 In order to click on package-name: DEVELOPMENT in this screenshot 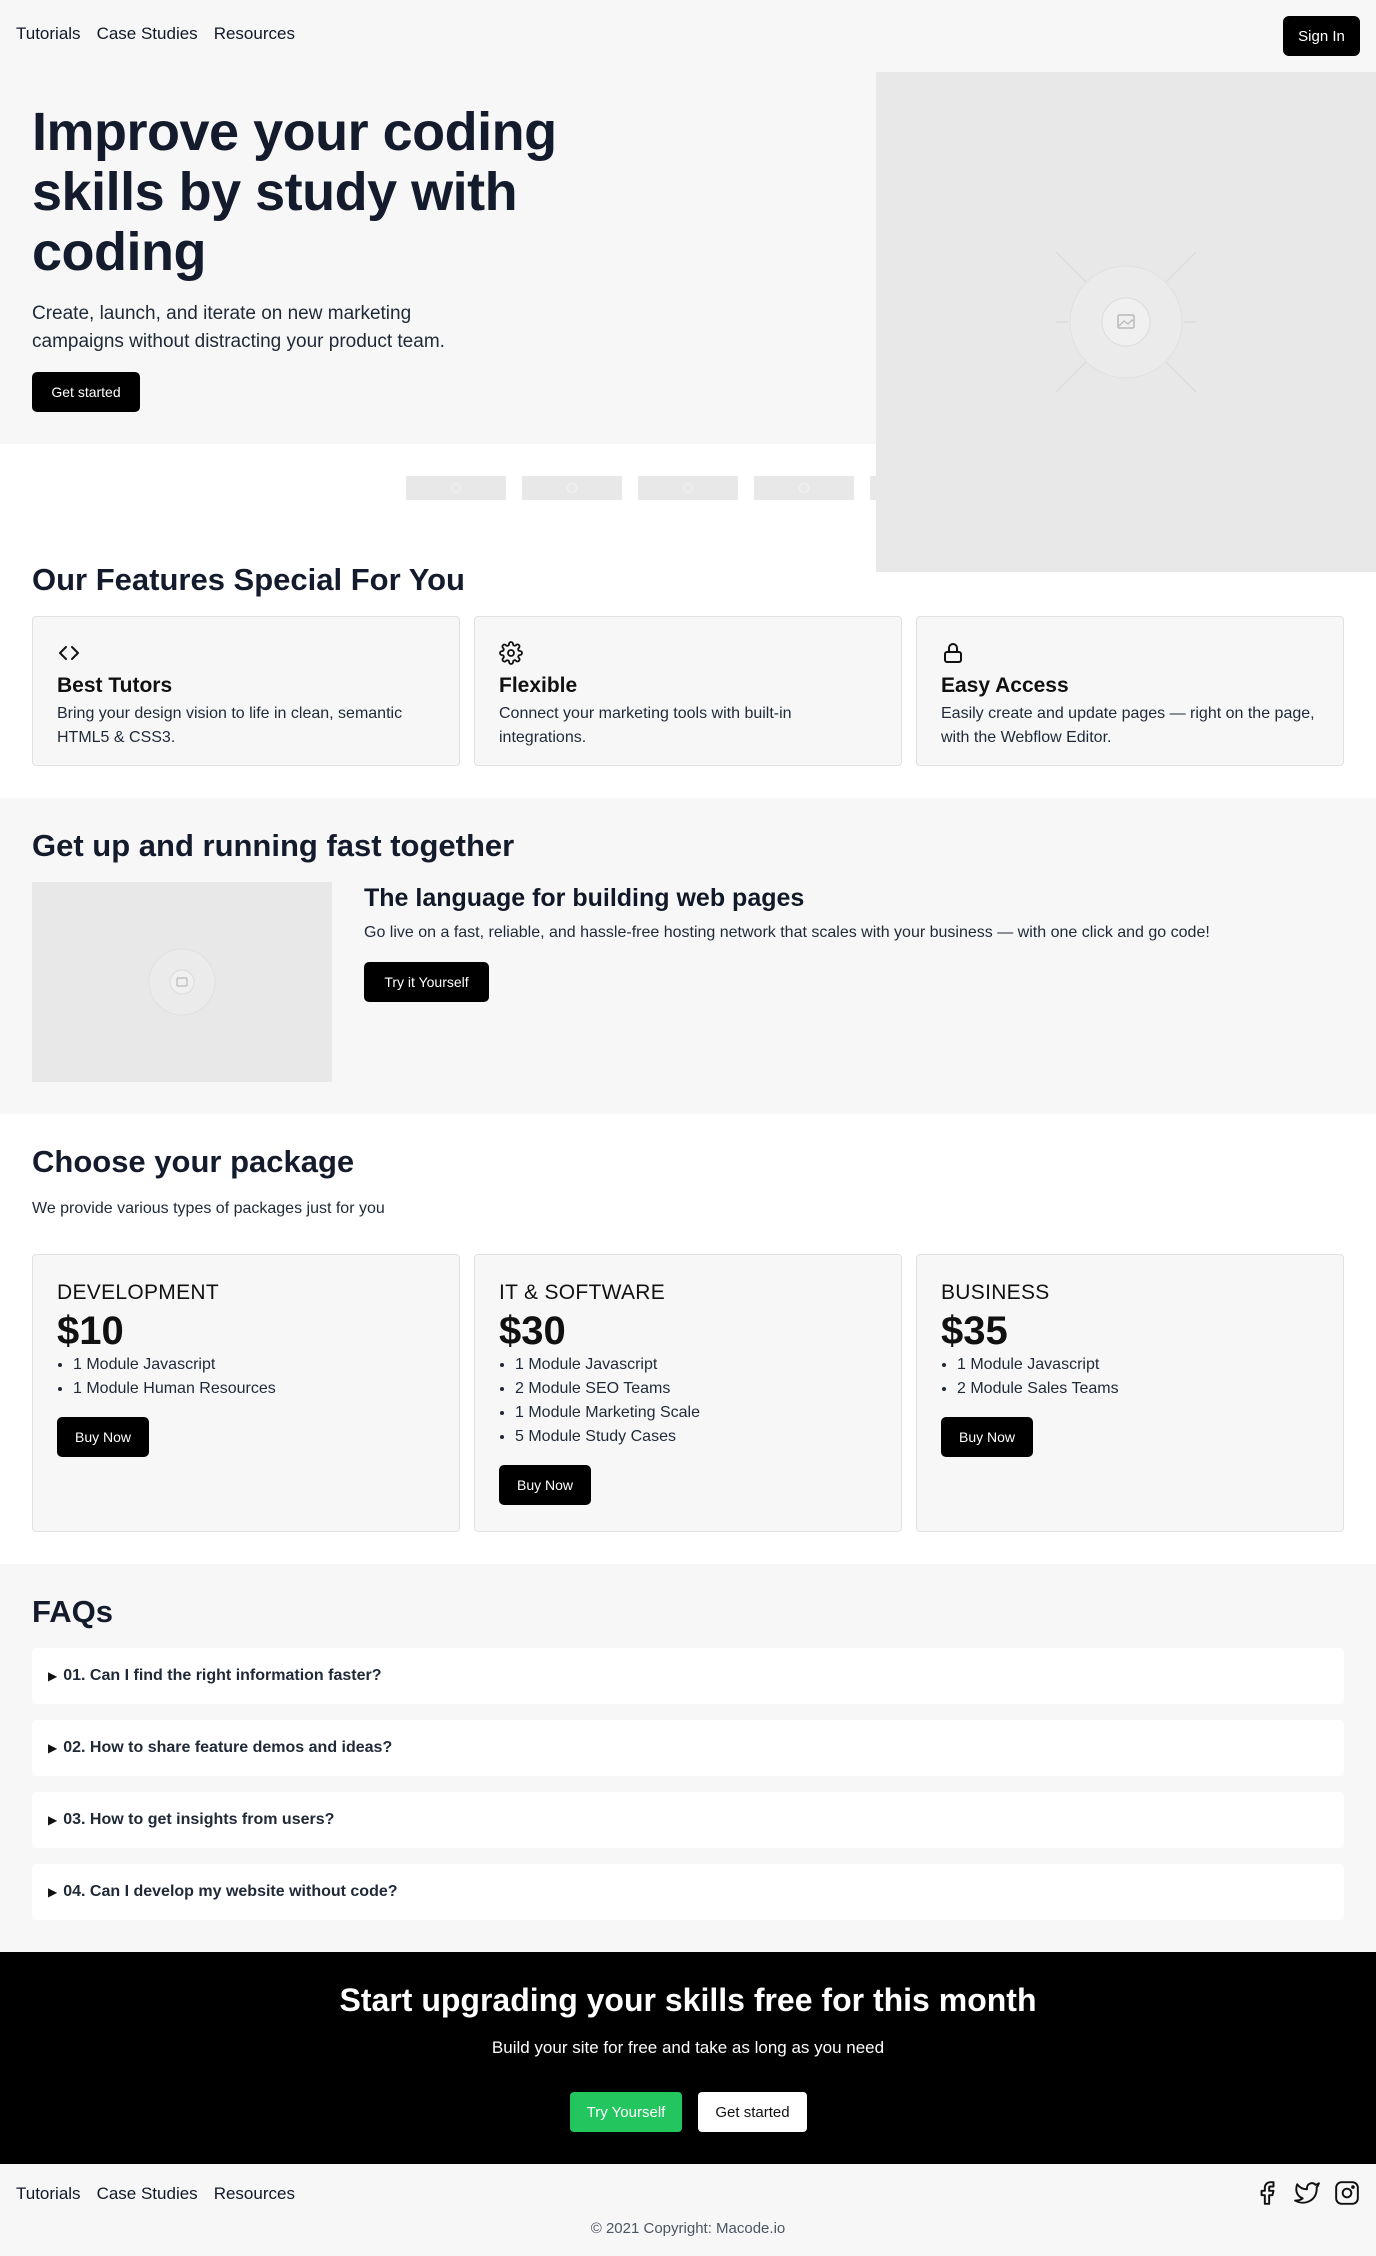, I will do `click(138, 1292)`.